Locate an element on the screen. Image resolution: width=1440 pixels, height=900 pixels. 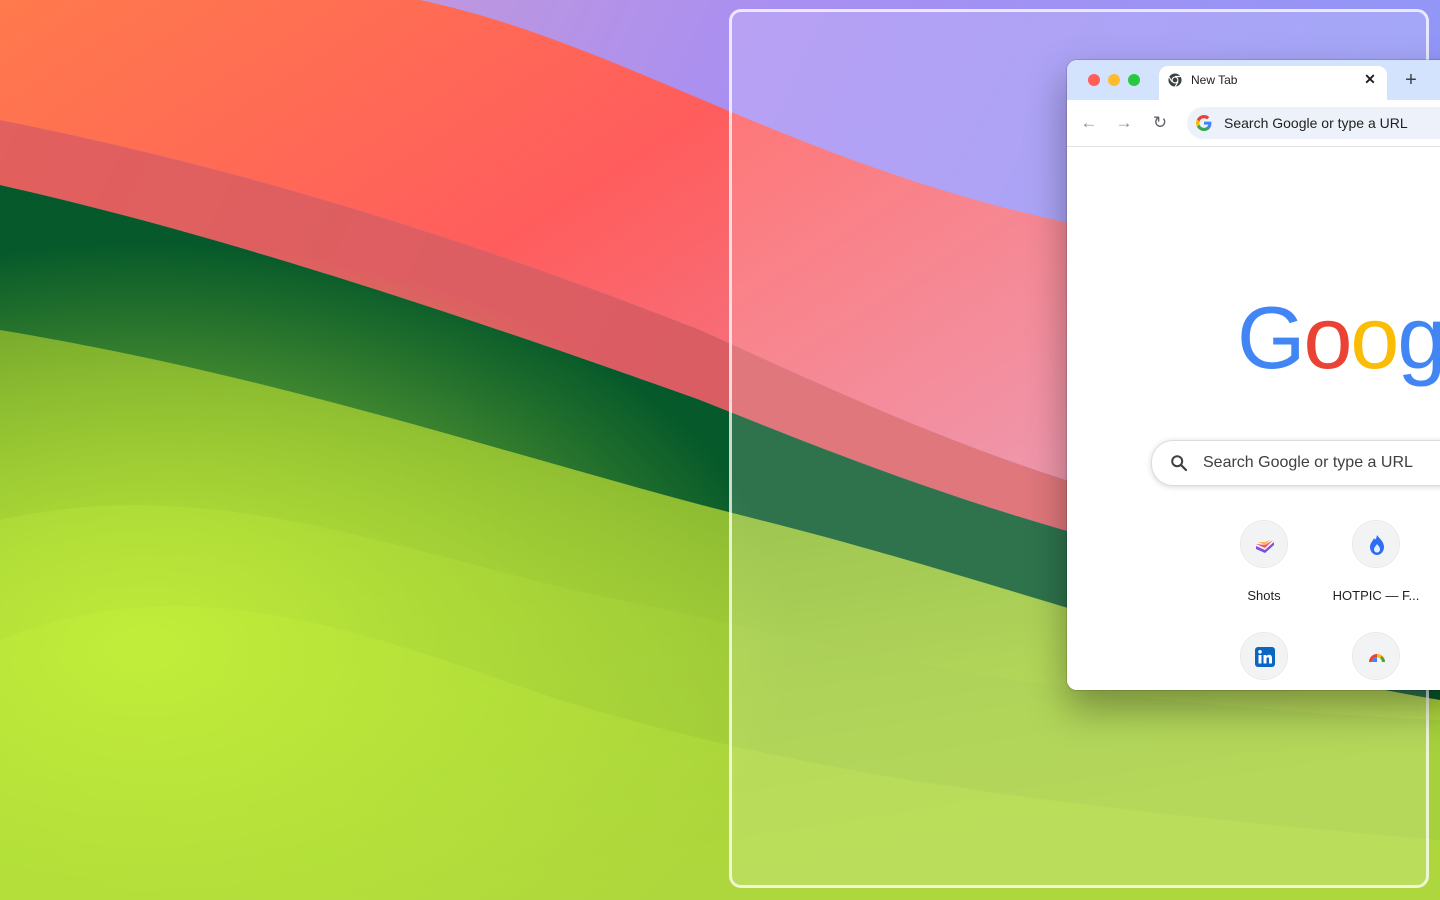
shortcut-tile-linkedin is located at coordinates (1264, 661).